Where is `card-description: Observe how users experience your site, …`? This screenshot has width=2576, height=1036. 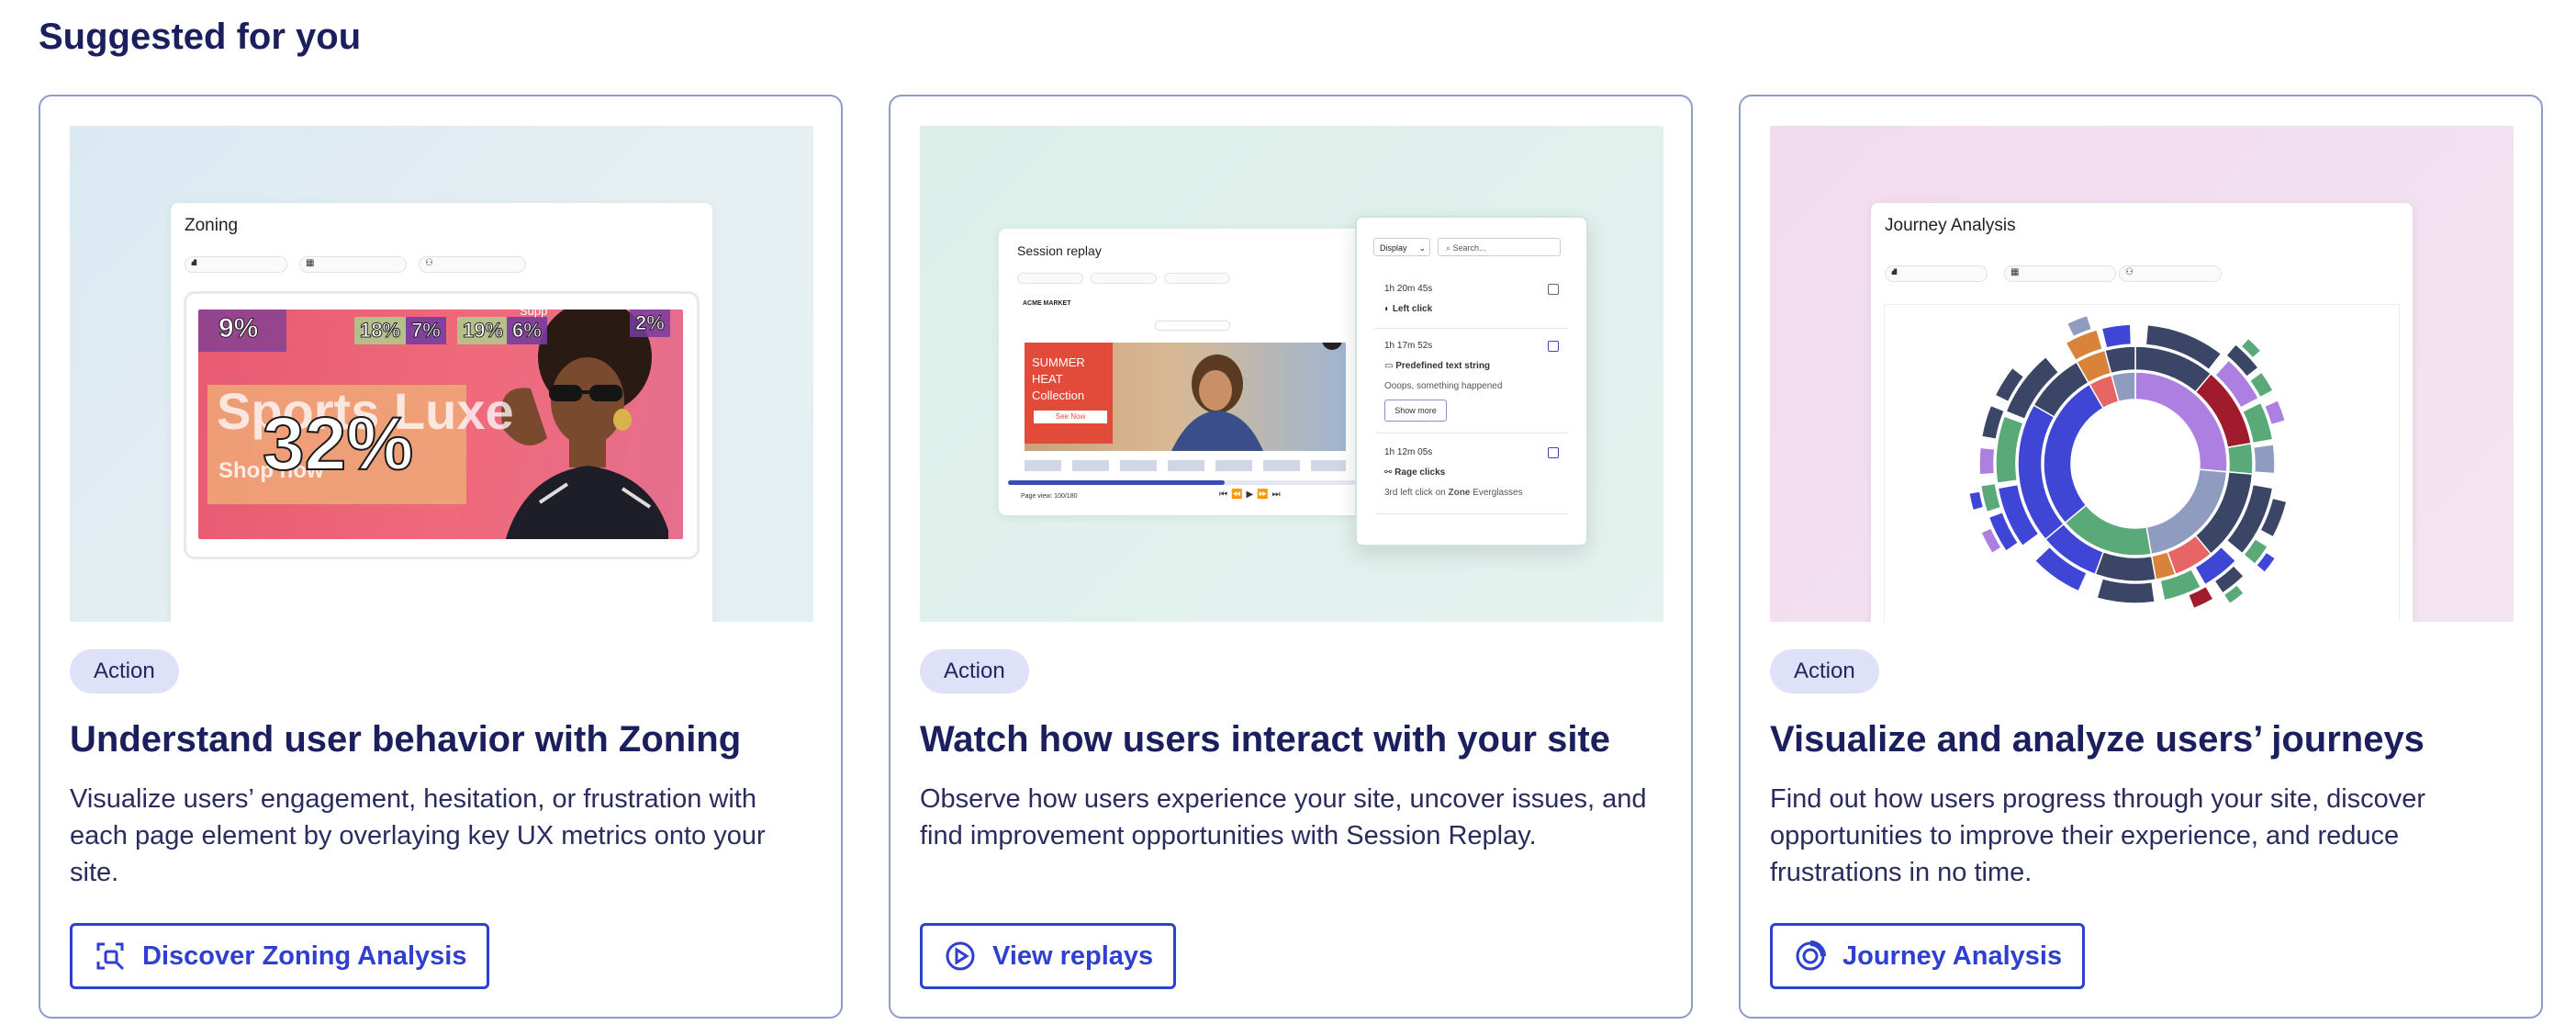
card-description: Observe how users experience your site, … is located at coordinates (1283, 817).